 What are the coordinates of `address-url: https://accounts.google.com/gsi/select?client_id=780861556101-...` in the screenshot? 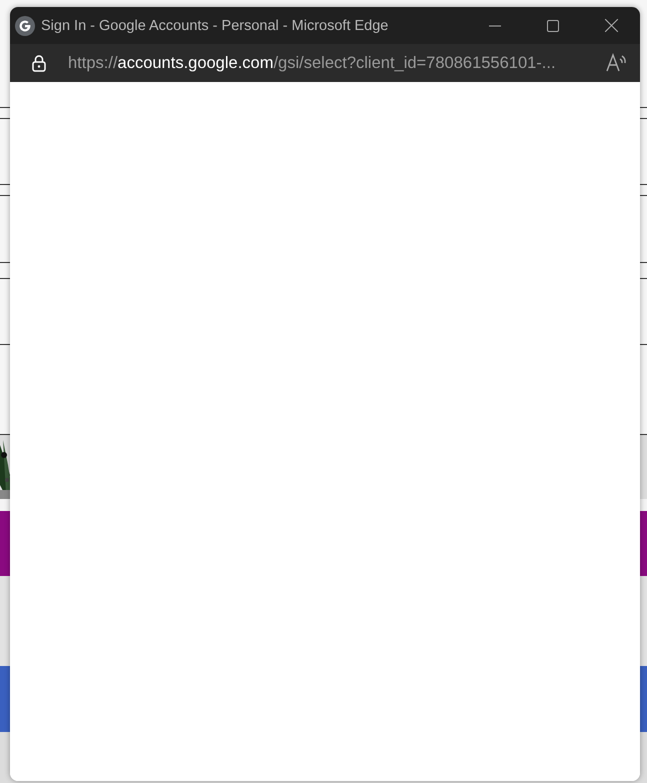 It's located at (312, 63).